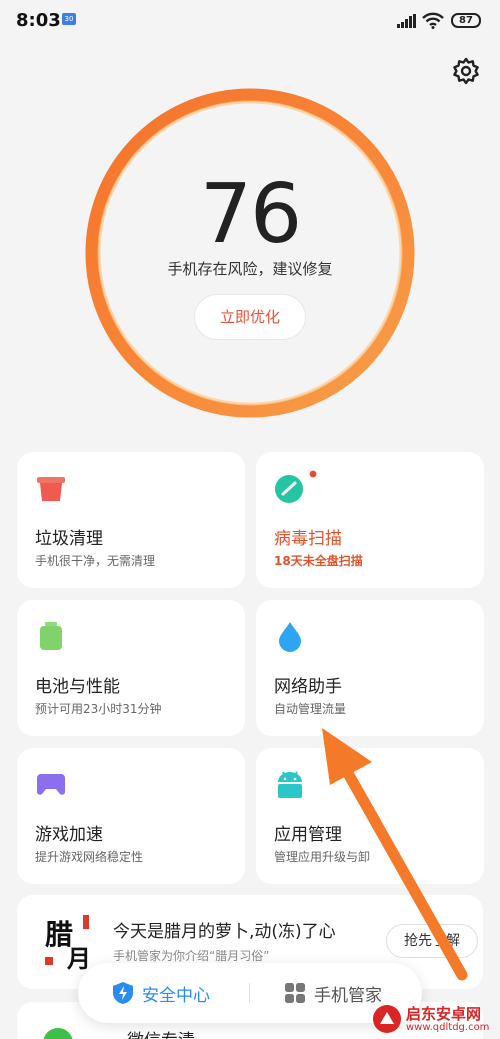 The height and width of the screenshot is (1039, 500). What do you see at coordinates (176, 995) in the screenshot?
I see `tab-label: 安全中心` at bounding box center [176, 995].